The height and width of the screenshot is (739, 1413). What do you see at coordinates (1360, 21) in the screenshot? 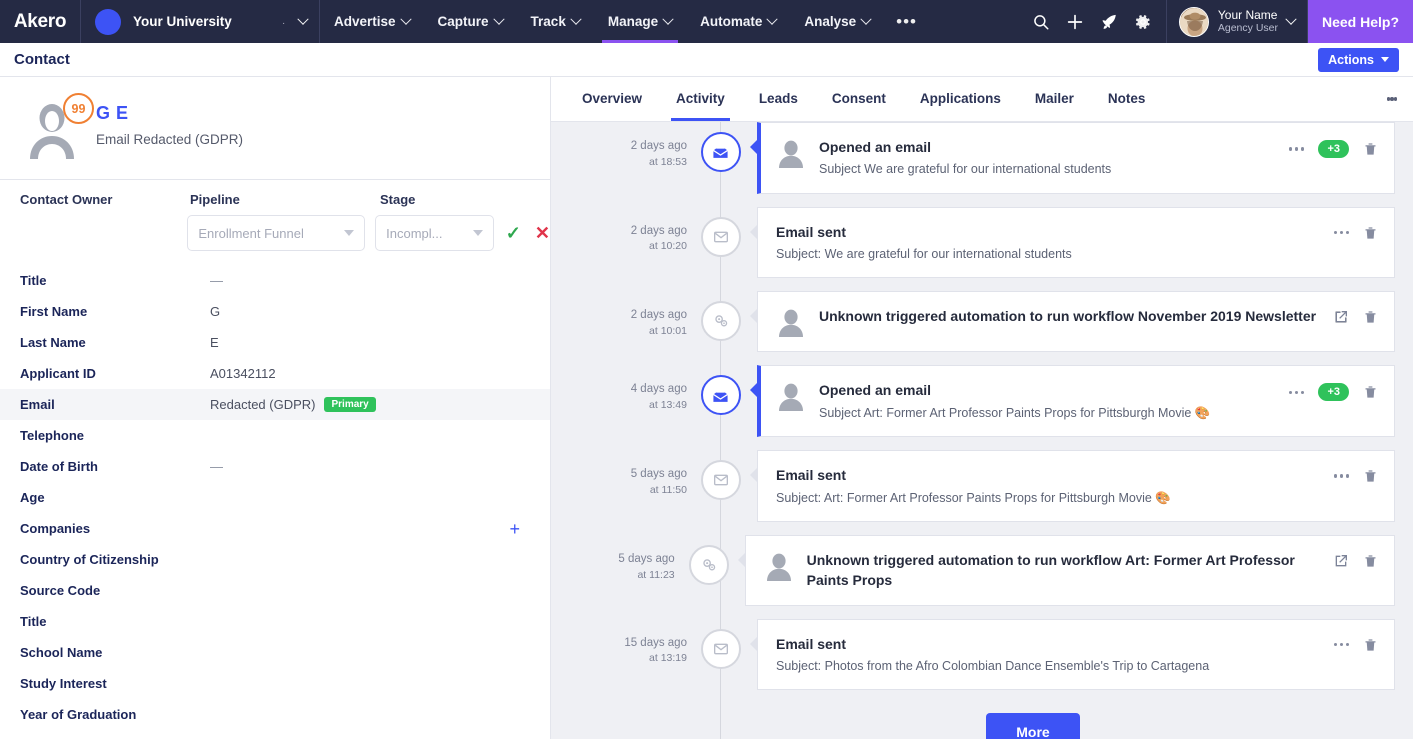
I see `need-help-button: Need Help?` at bounding box center [1360, 21].